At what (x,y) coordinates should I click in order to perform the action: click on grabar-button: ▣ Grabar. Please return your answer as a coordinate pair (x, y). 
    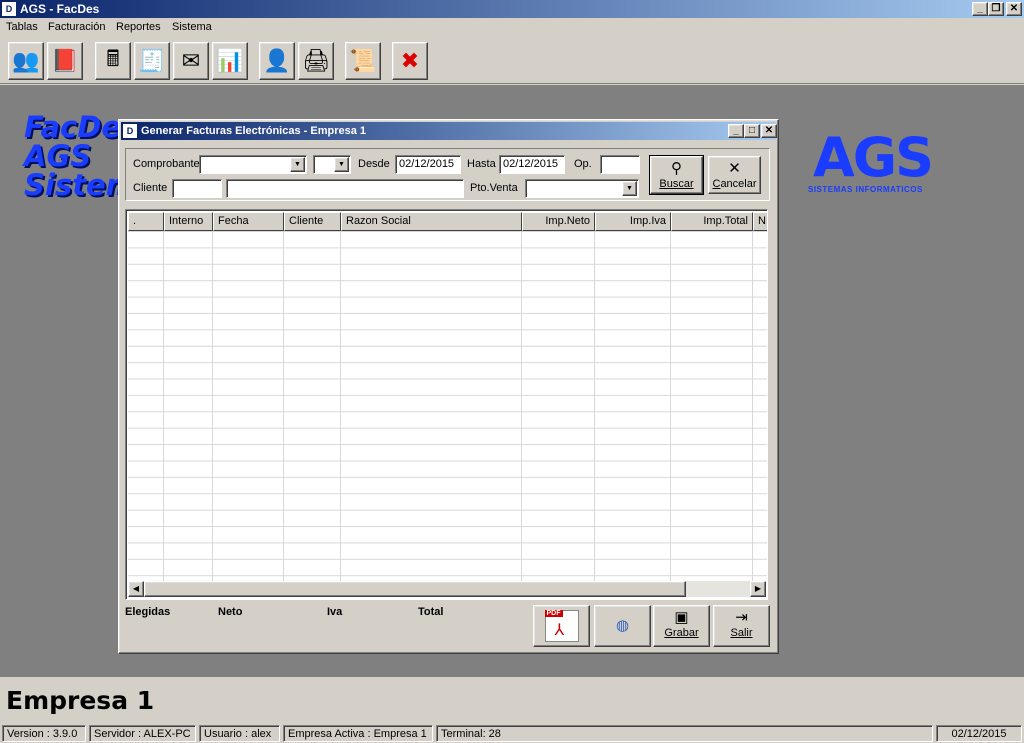
    Looking at the image, I should click on (681, 626).